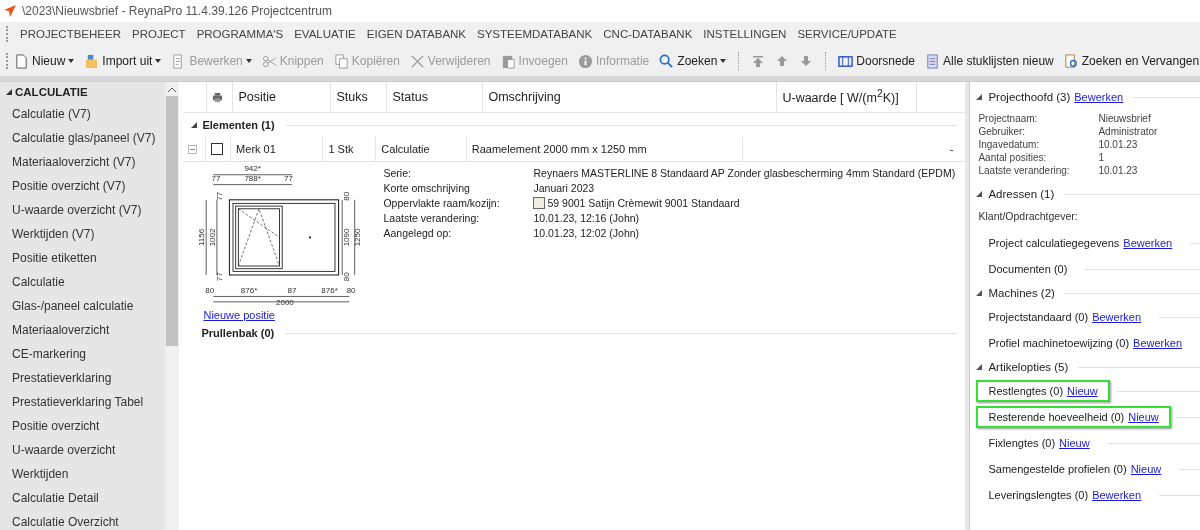 This screenshot has width=1200, height=530. Describe the element at coordinates (83, 498) in the screenshot. I see `sidebar-item: Calculatie Detail` at that location.